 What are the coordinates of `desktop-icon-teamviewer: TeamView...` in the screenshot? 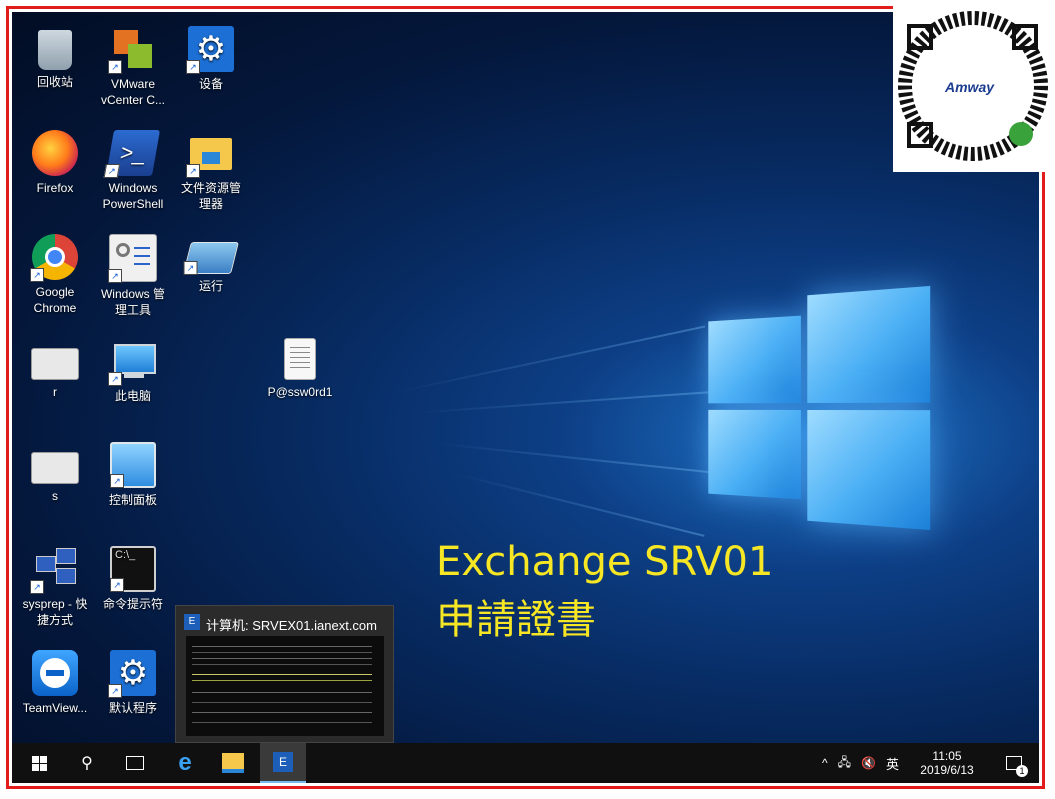 It's located at (55, 683).